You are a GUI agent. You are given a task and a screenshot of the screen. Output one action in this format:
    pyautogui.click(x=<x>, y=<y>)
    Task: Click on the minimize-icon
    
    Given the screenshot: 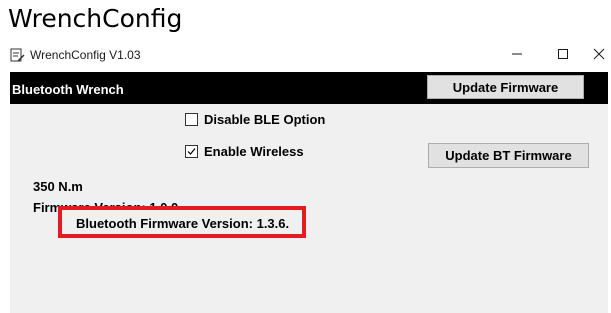 What is the action you would take?
    pyautogui.click(x=517, y=56)
    